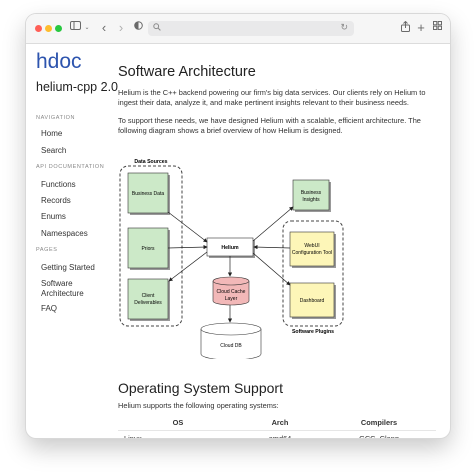 The width and height of the screenshot is (474, 472). I want to click on share-icon, so click(405, 28).